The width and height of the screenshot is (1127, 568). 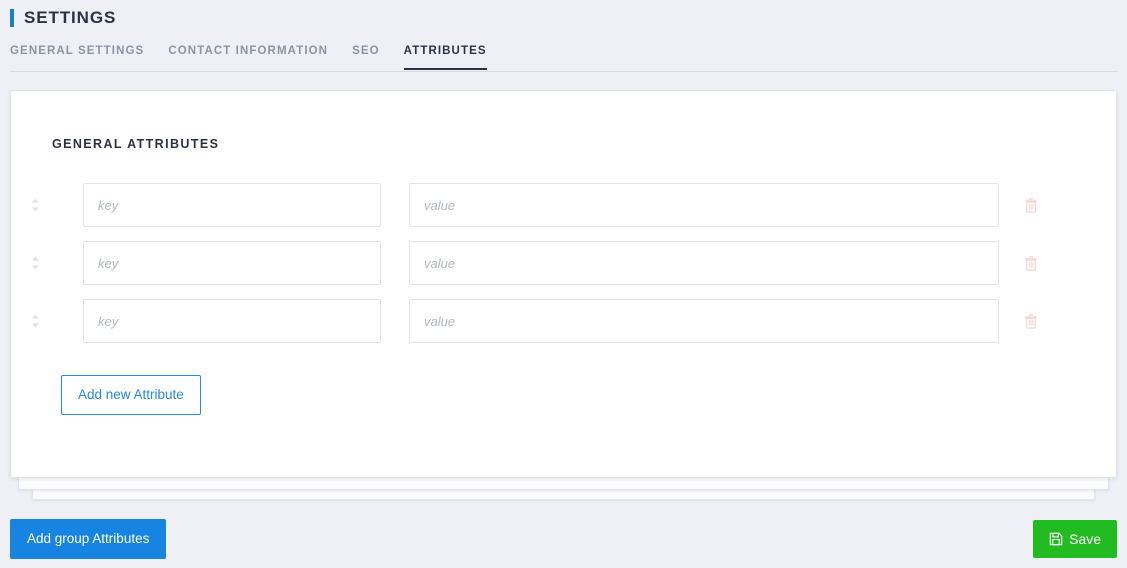 I want to click on page-header: SETTINGS, so click(x=563, y=15).